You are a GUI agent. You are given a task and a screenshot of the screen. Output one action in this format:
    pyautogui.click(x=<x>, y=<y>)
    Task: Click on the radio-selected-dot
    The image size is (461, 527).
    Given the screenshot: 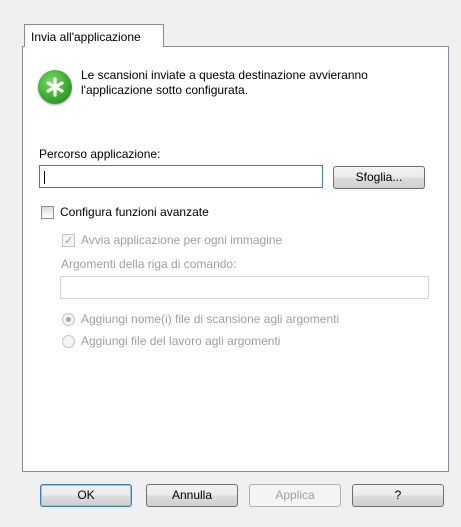 What is the action you would take?
    pyautogui.click(x=68, y=319)
    